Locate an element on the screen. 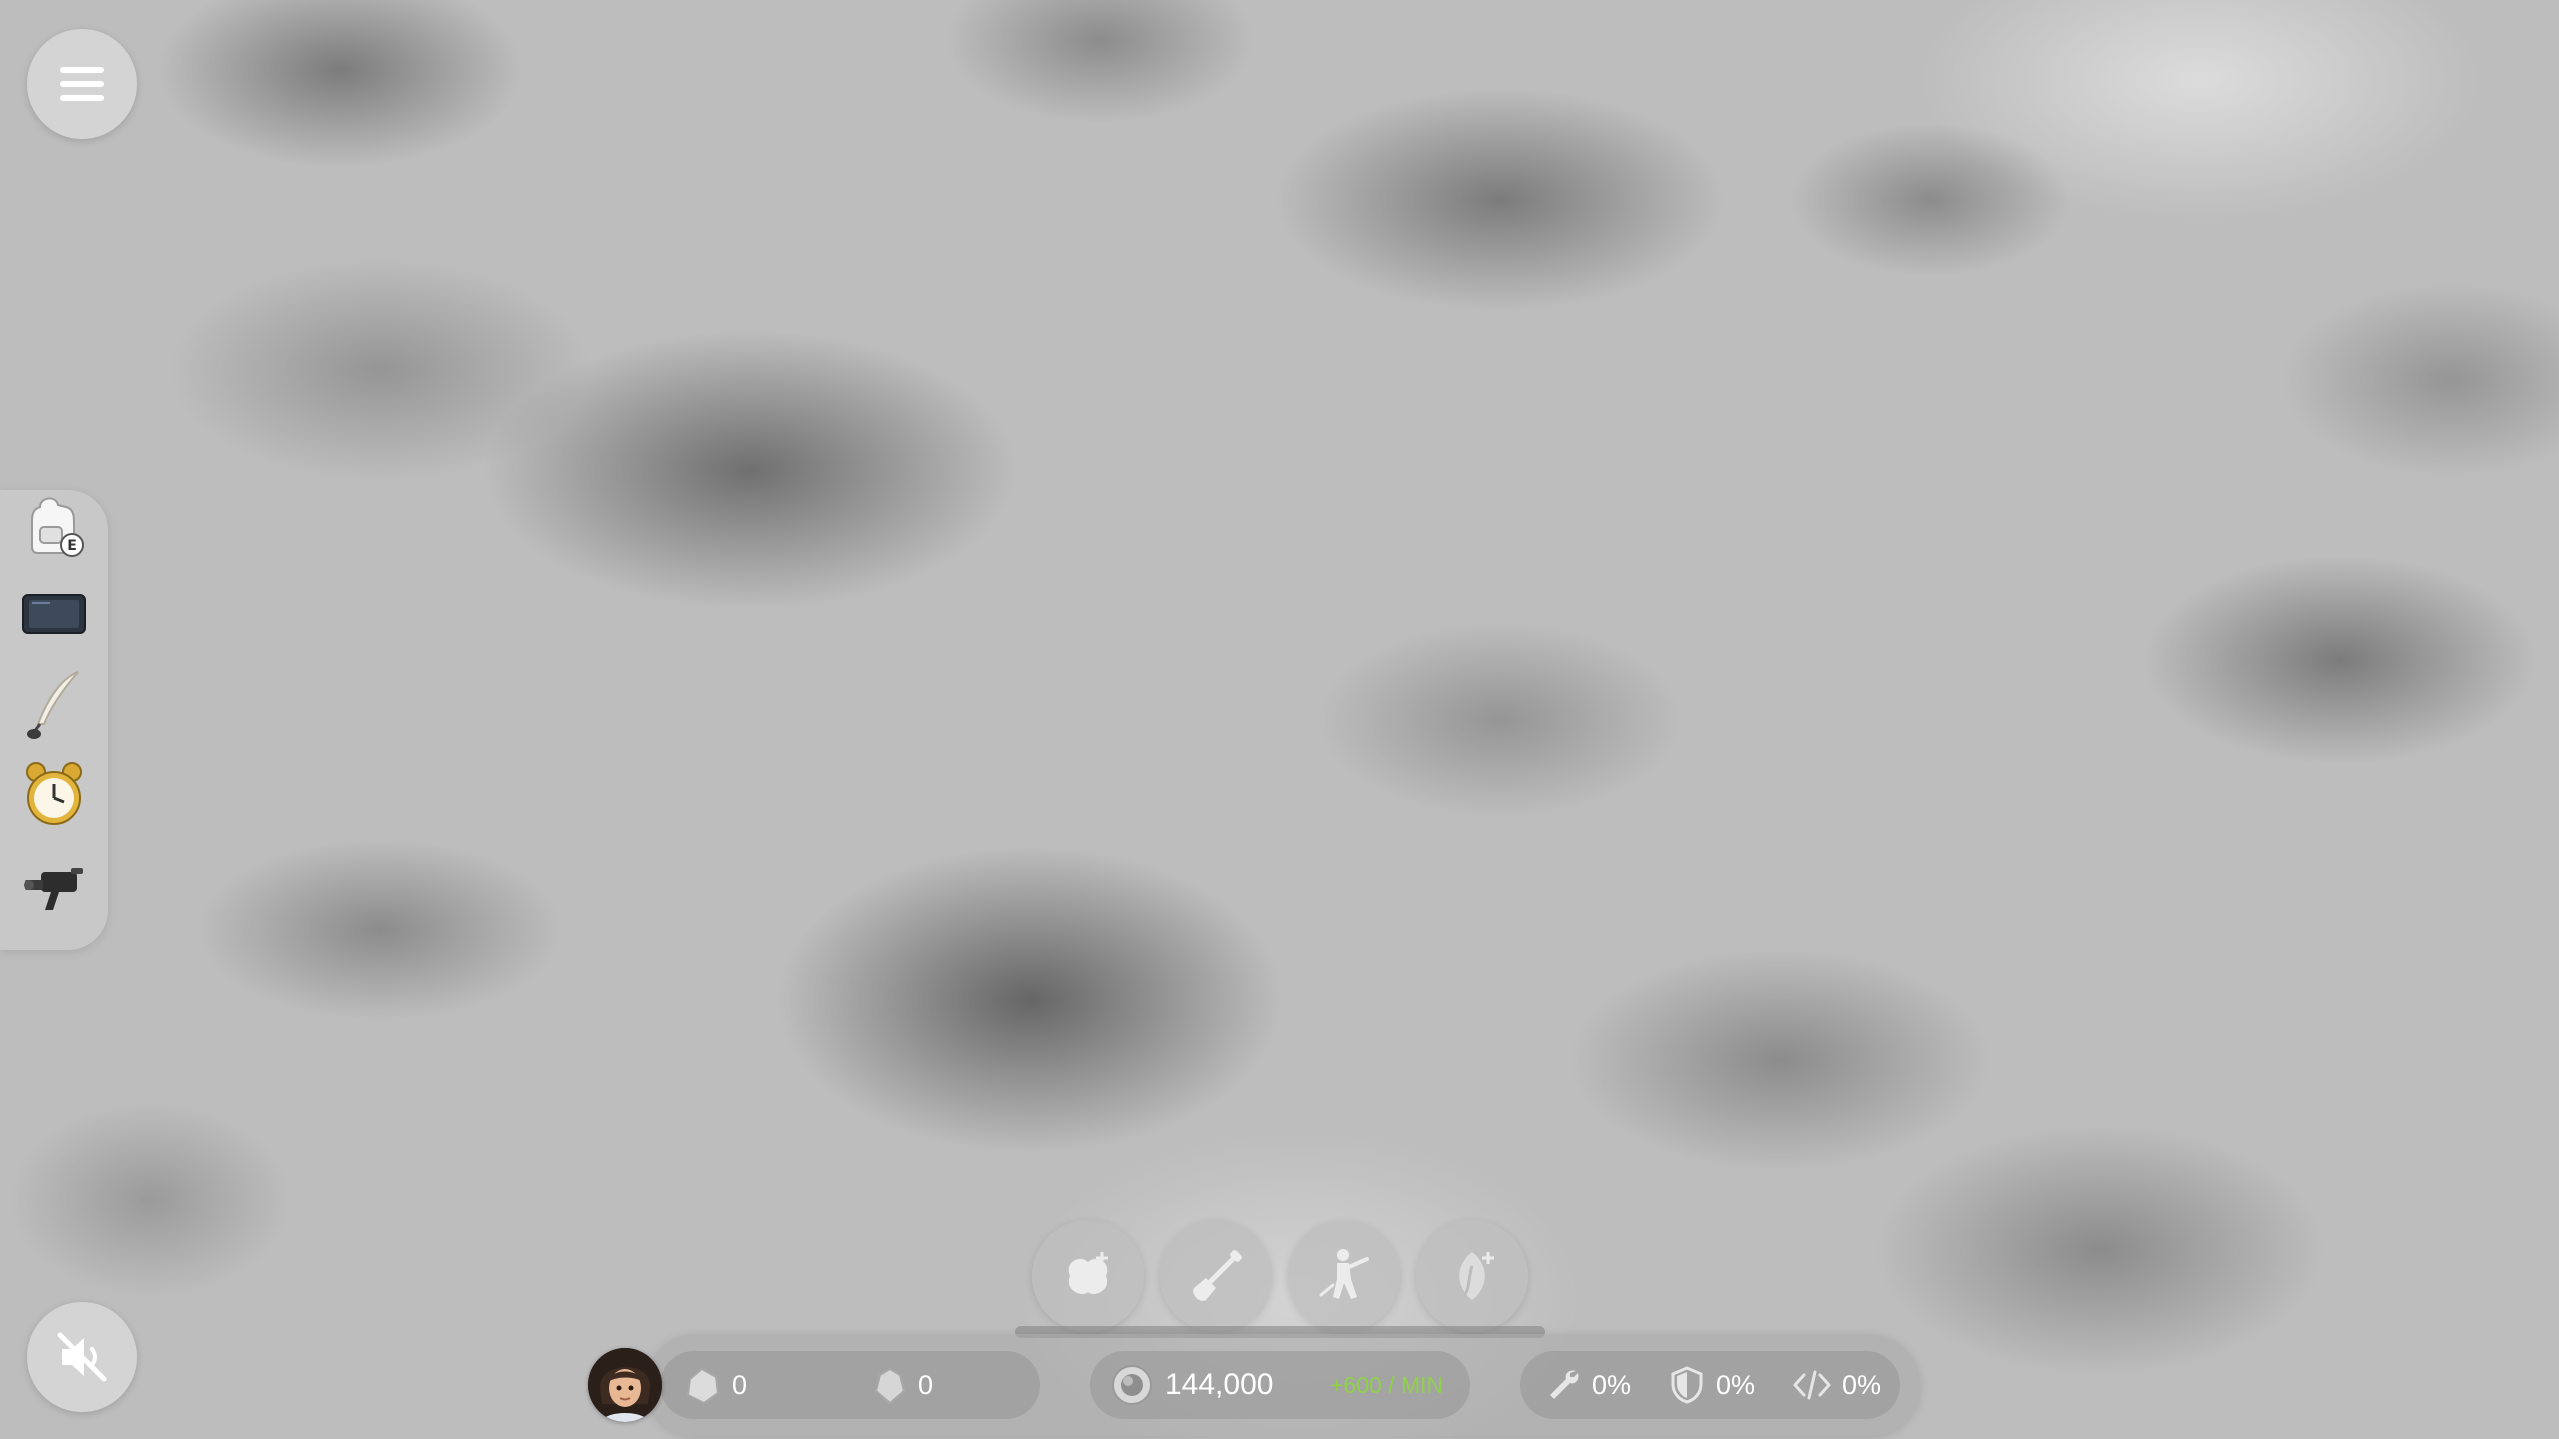 Image resolution: width=2559 pixels, height=1439 pixels. miner-icon is located at coordinates (1344, 1274).